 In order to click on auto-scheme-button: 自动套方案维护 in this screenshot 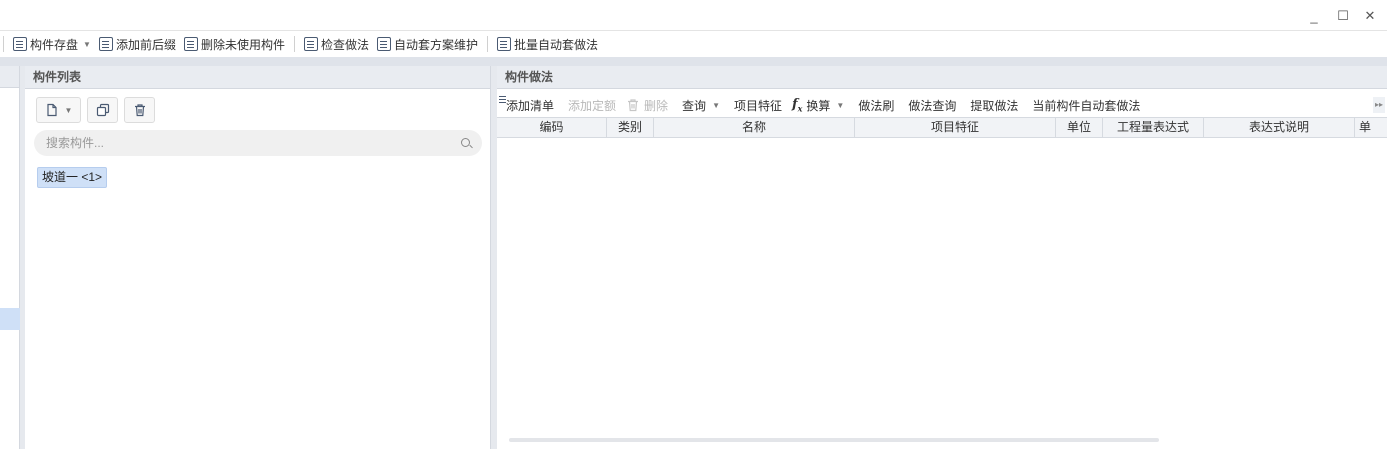, I will do `click(427, 44)`.